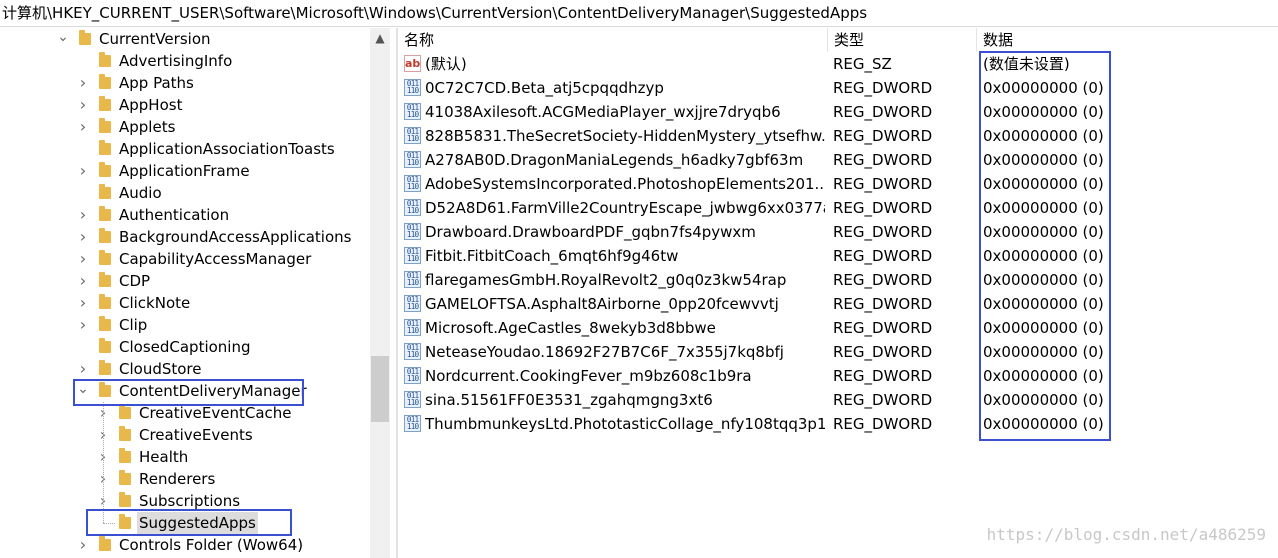  I want to click on tree-item: › Clip, so click(185, 325).